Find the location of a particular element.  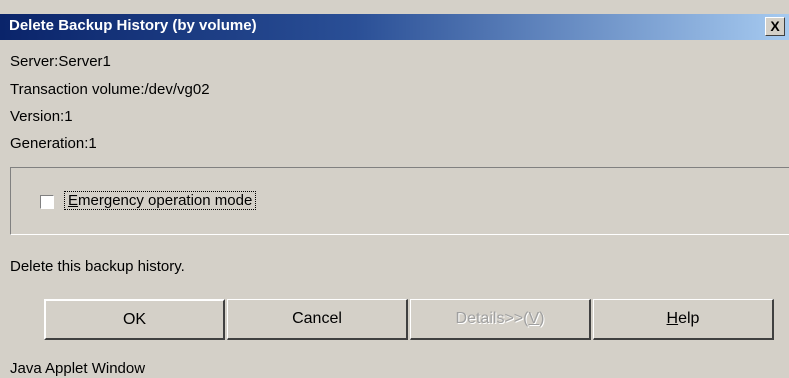

help-button: Help is located at coordinates (683, 319).